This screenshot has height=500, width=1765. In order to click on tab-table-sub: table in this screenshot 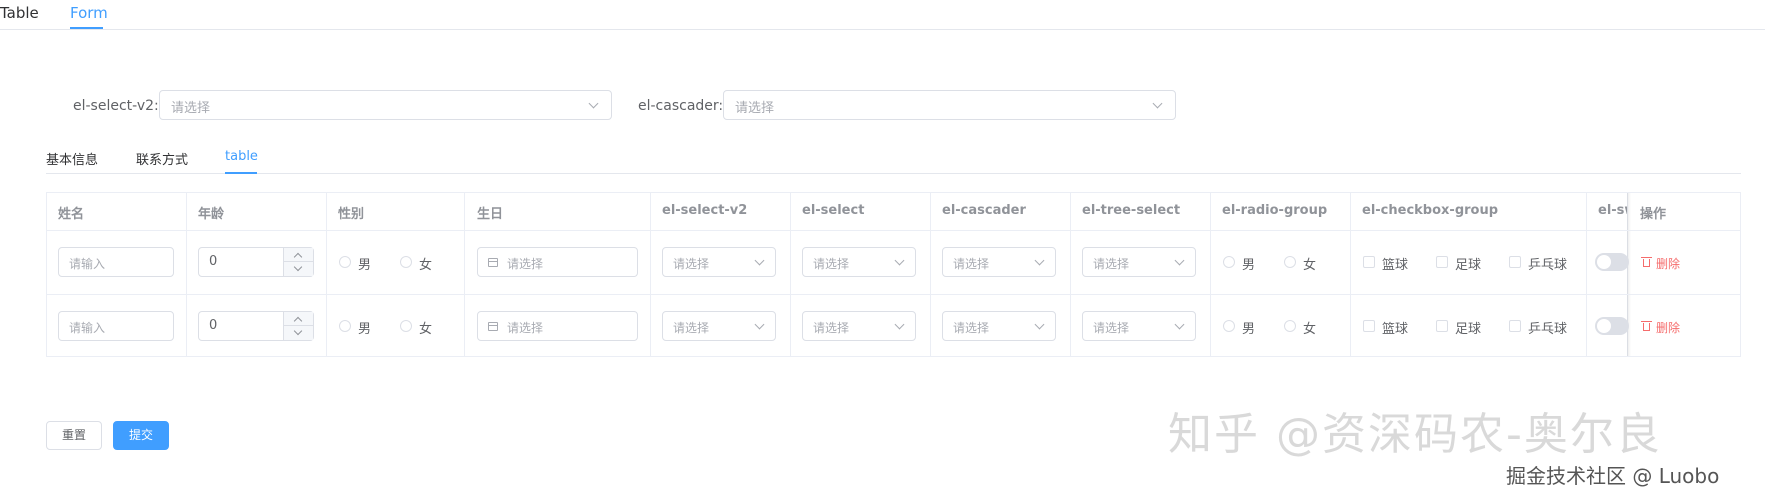, I will do `click(241, 156)`.